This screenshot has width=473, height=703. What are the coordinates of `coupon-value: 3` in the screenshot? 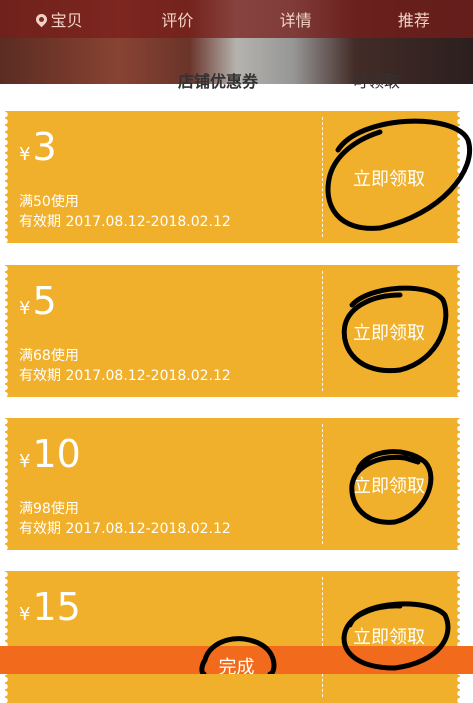 It's located at (44, 147).